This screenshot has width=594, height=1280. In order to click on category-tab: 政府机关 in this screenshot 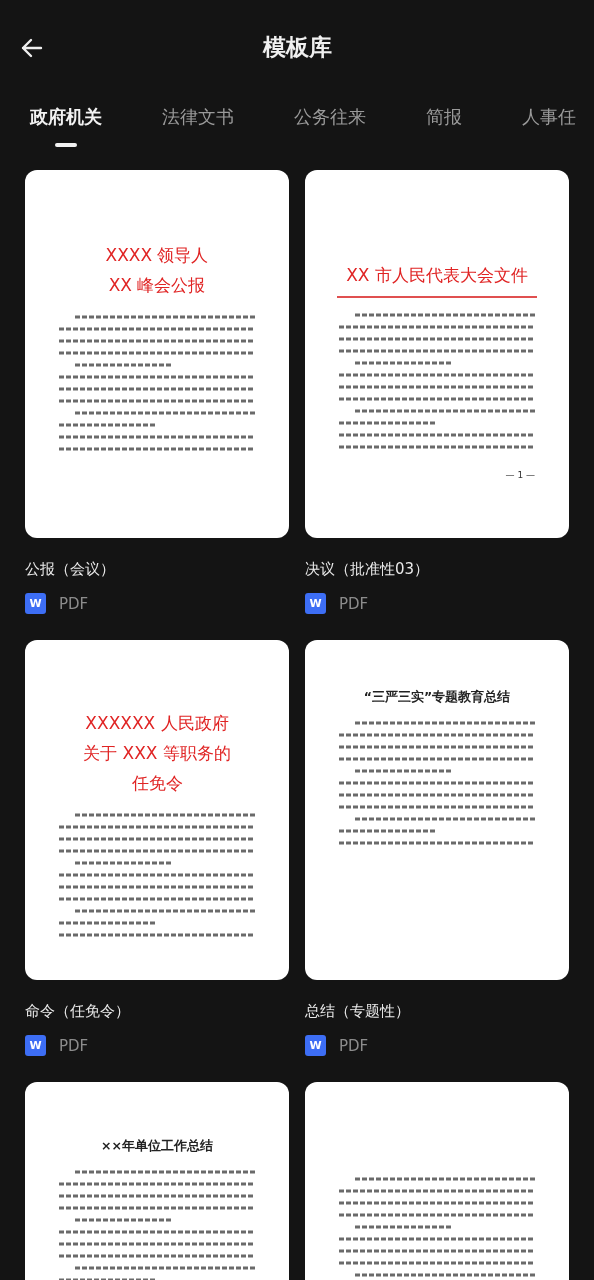, I will do `click(66, 130)`.